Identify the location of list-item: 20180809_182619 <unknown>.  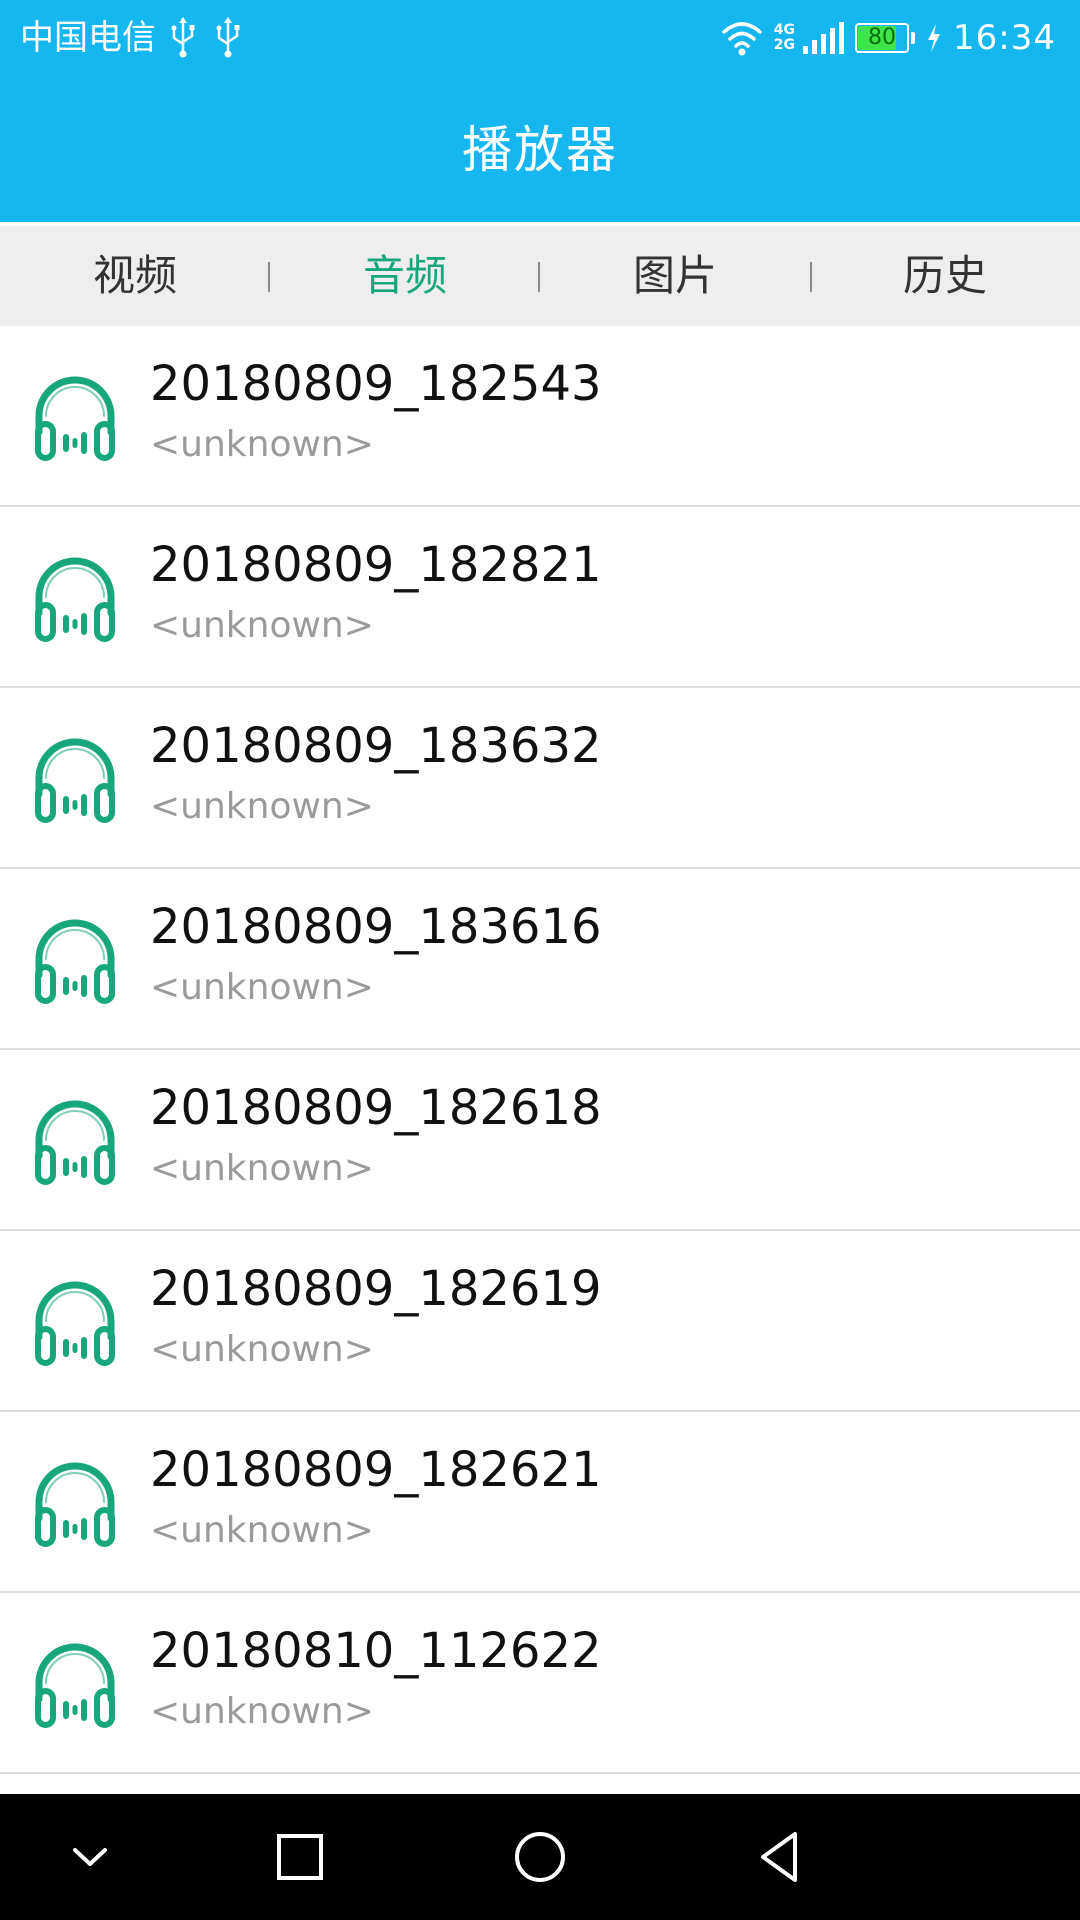
(540, 1321).